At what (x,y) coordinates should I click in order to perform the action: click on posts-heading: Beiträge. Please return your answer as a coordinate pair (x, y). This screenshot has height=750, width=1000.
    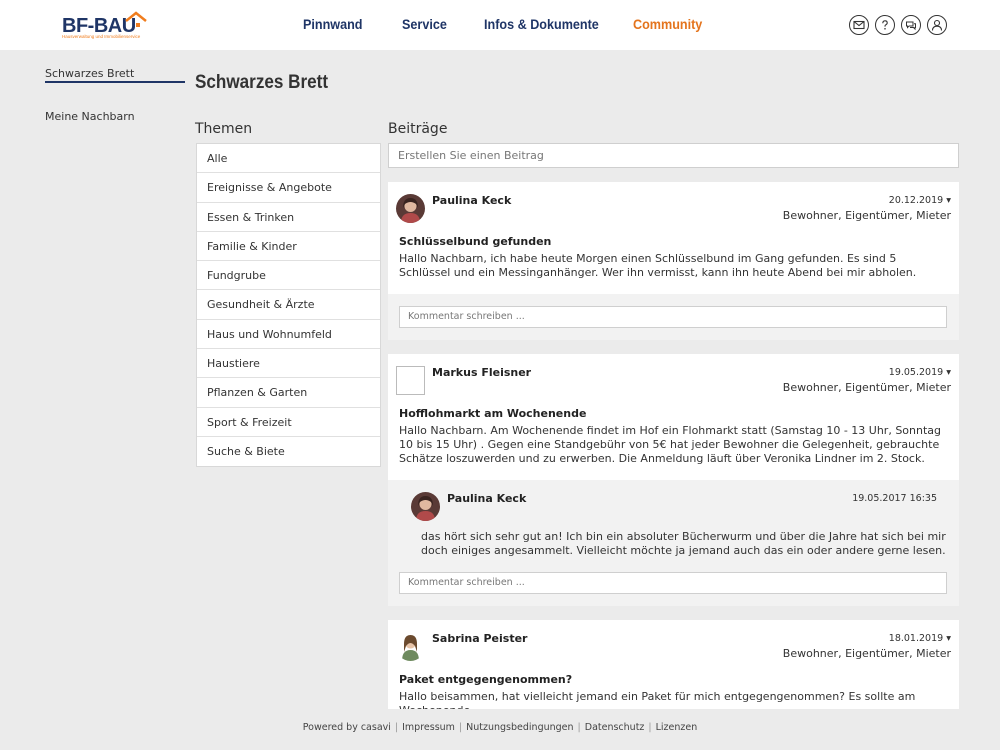
    Looking at the image, I should click on (418, 129).